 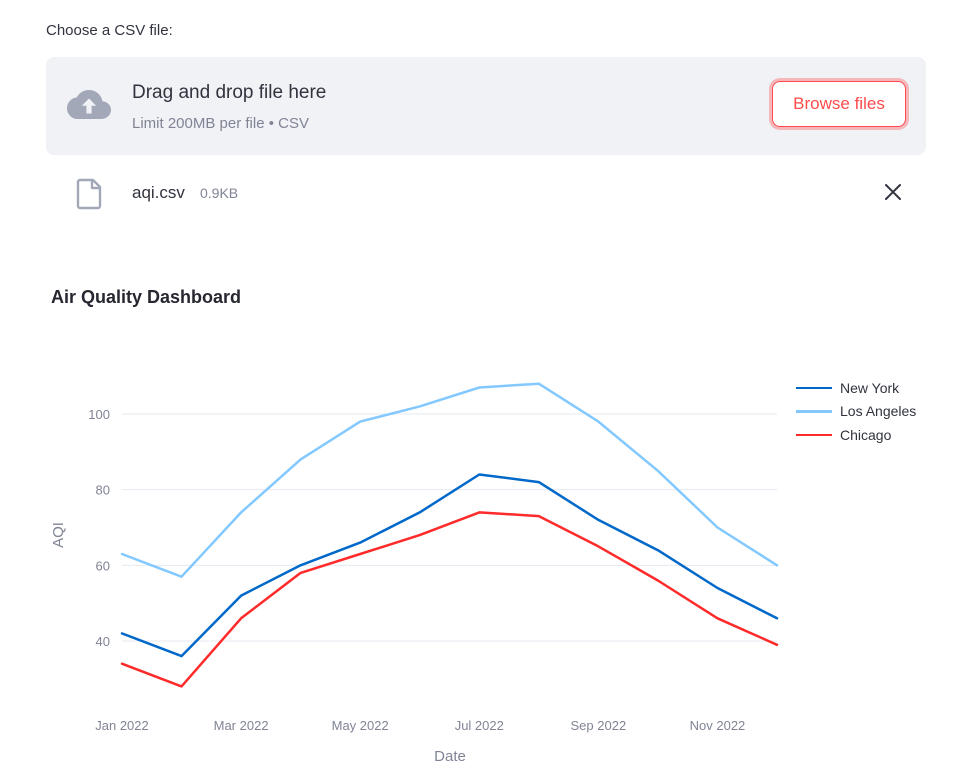 I want to click on y-tick-label: 100, so click(x=99, y=414).